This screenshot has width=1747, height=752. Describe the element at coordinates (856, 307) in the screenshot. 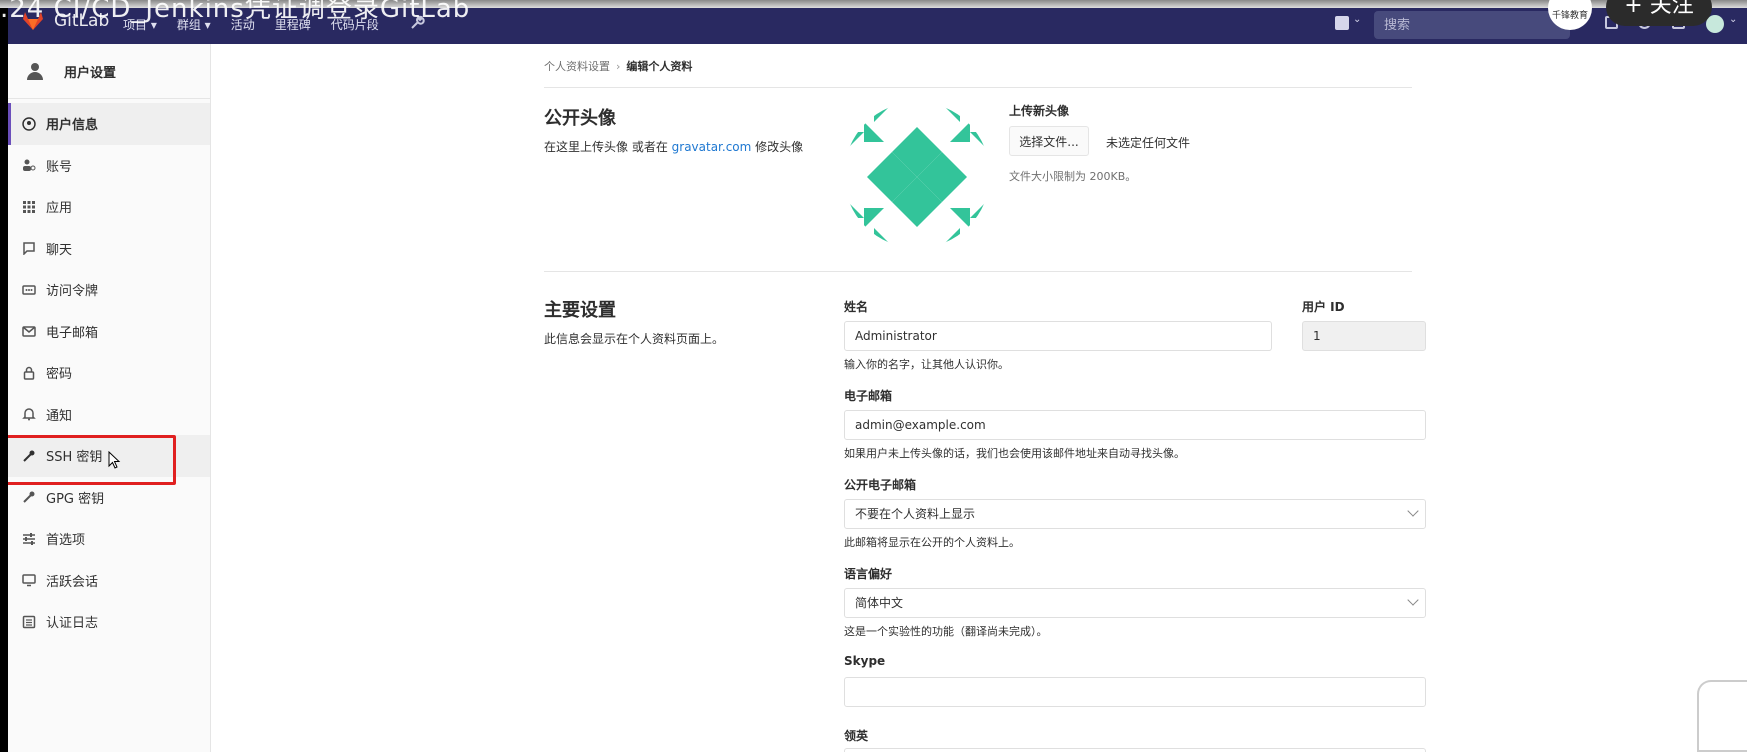

I see `name-label: 姓名` at that location.